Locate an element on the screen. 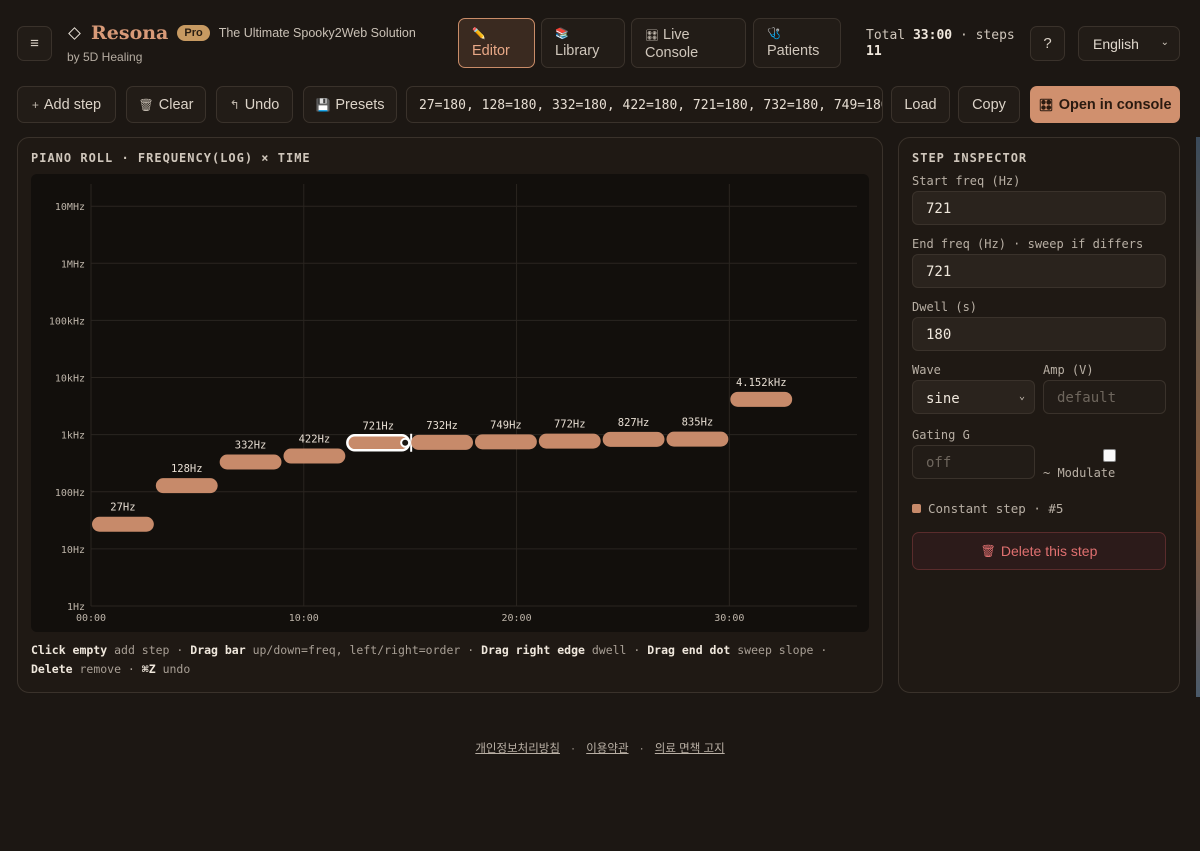  pro-badge: Pro is located at coordinates (193, 33).